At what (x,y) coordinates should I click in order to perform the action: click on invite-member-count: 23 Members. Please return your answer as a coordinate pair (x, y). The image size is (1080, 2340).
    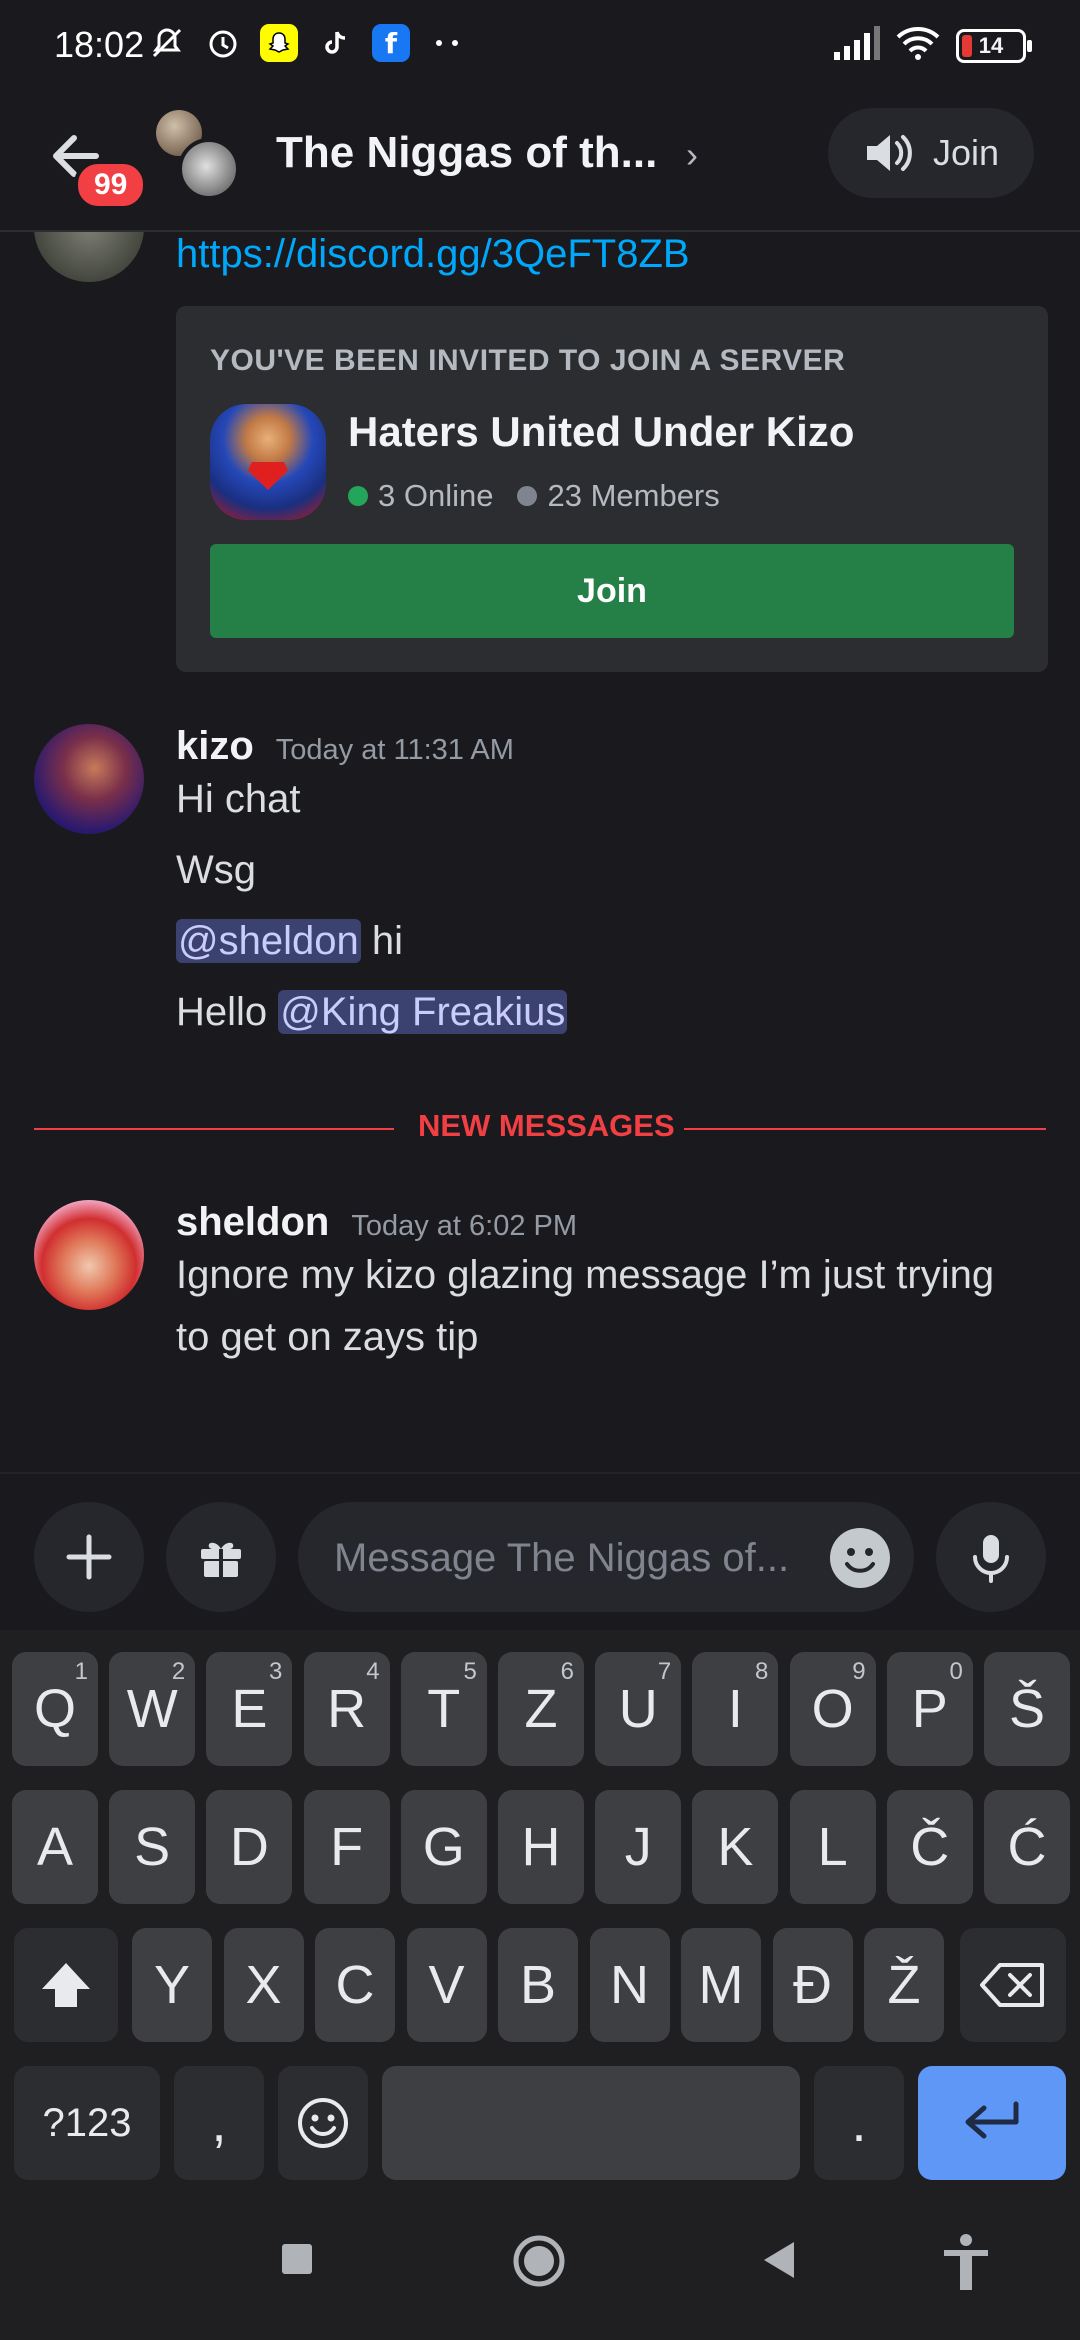
    Looking at the image, I should click on (633, 495).